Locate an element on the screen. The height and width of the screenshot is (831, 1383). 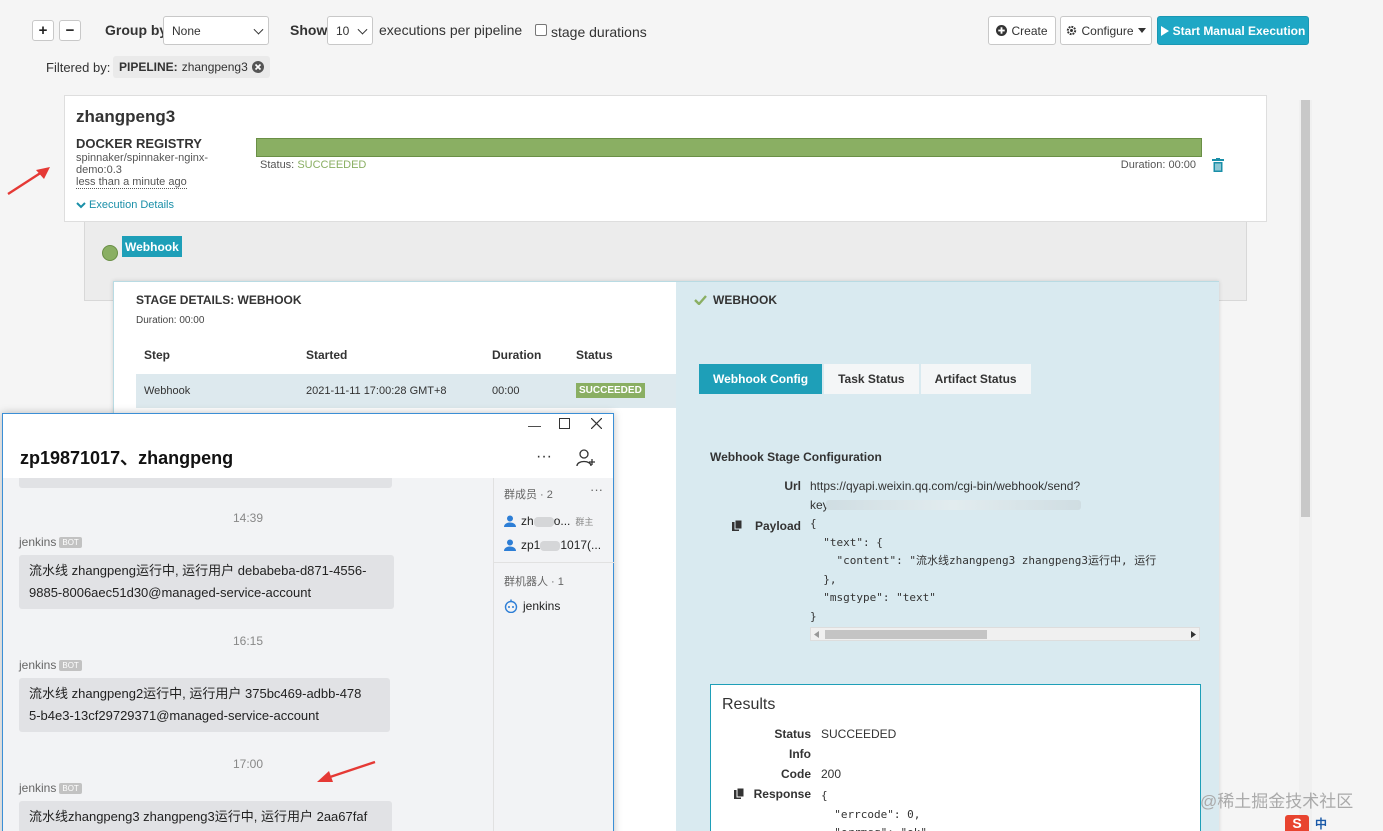
filter-key: PIPELINE: is located at coordinates (148, 67).